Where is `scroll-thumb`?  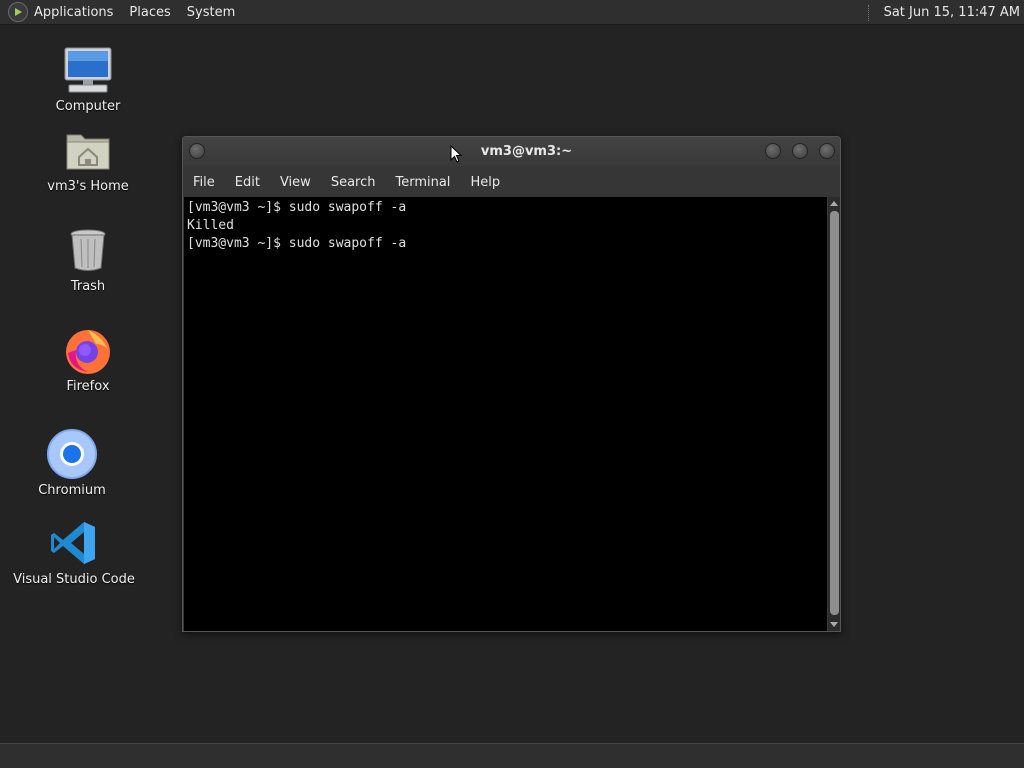
scroll-thumb is located at coordinates (834, 413).